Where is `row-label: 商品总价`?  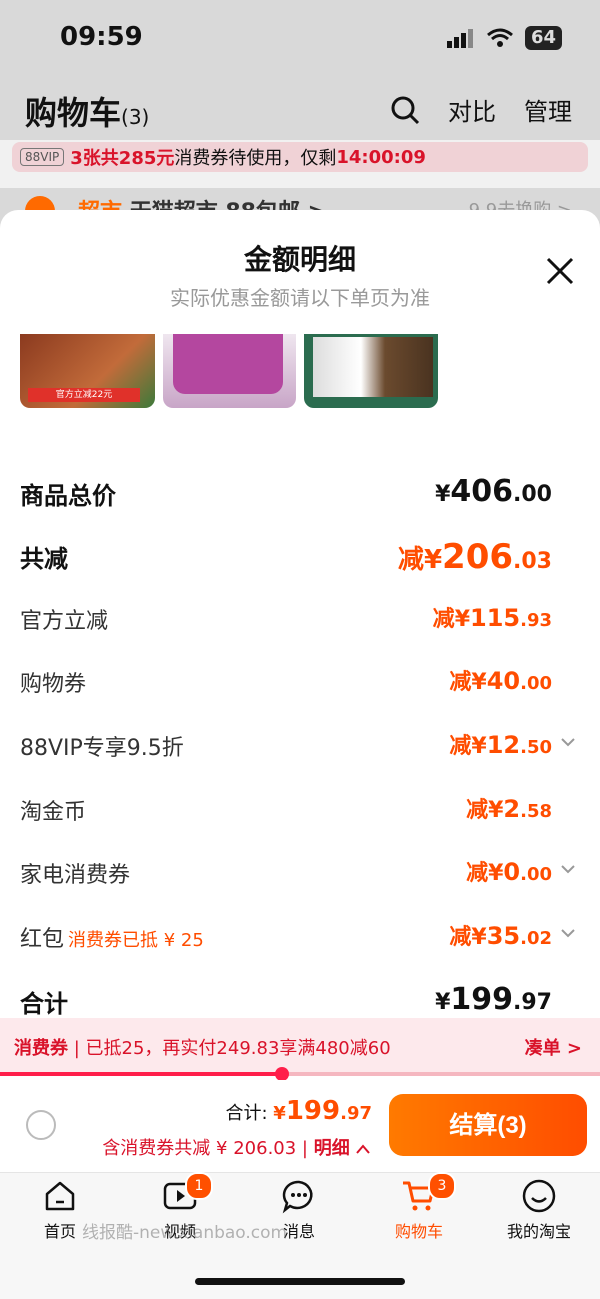
row-label: 商品总价 is located at coordinates (68, 496).